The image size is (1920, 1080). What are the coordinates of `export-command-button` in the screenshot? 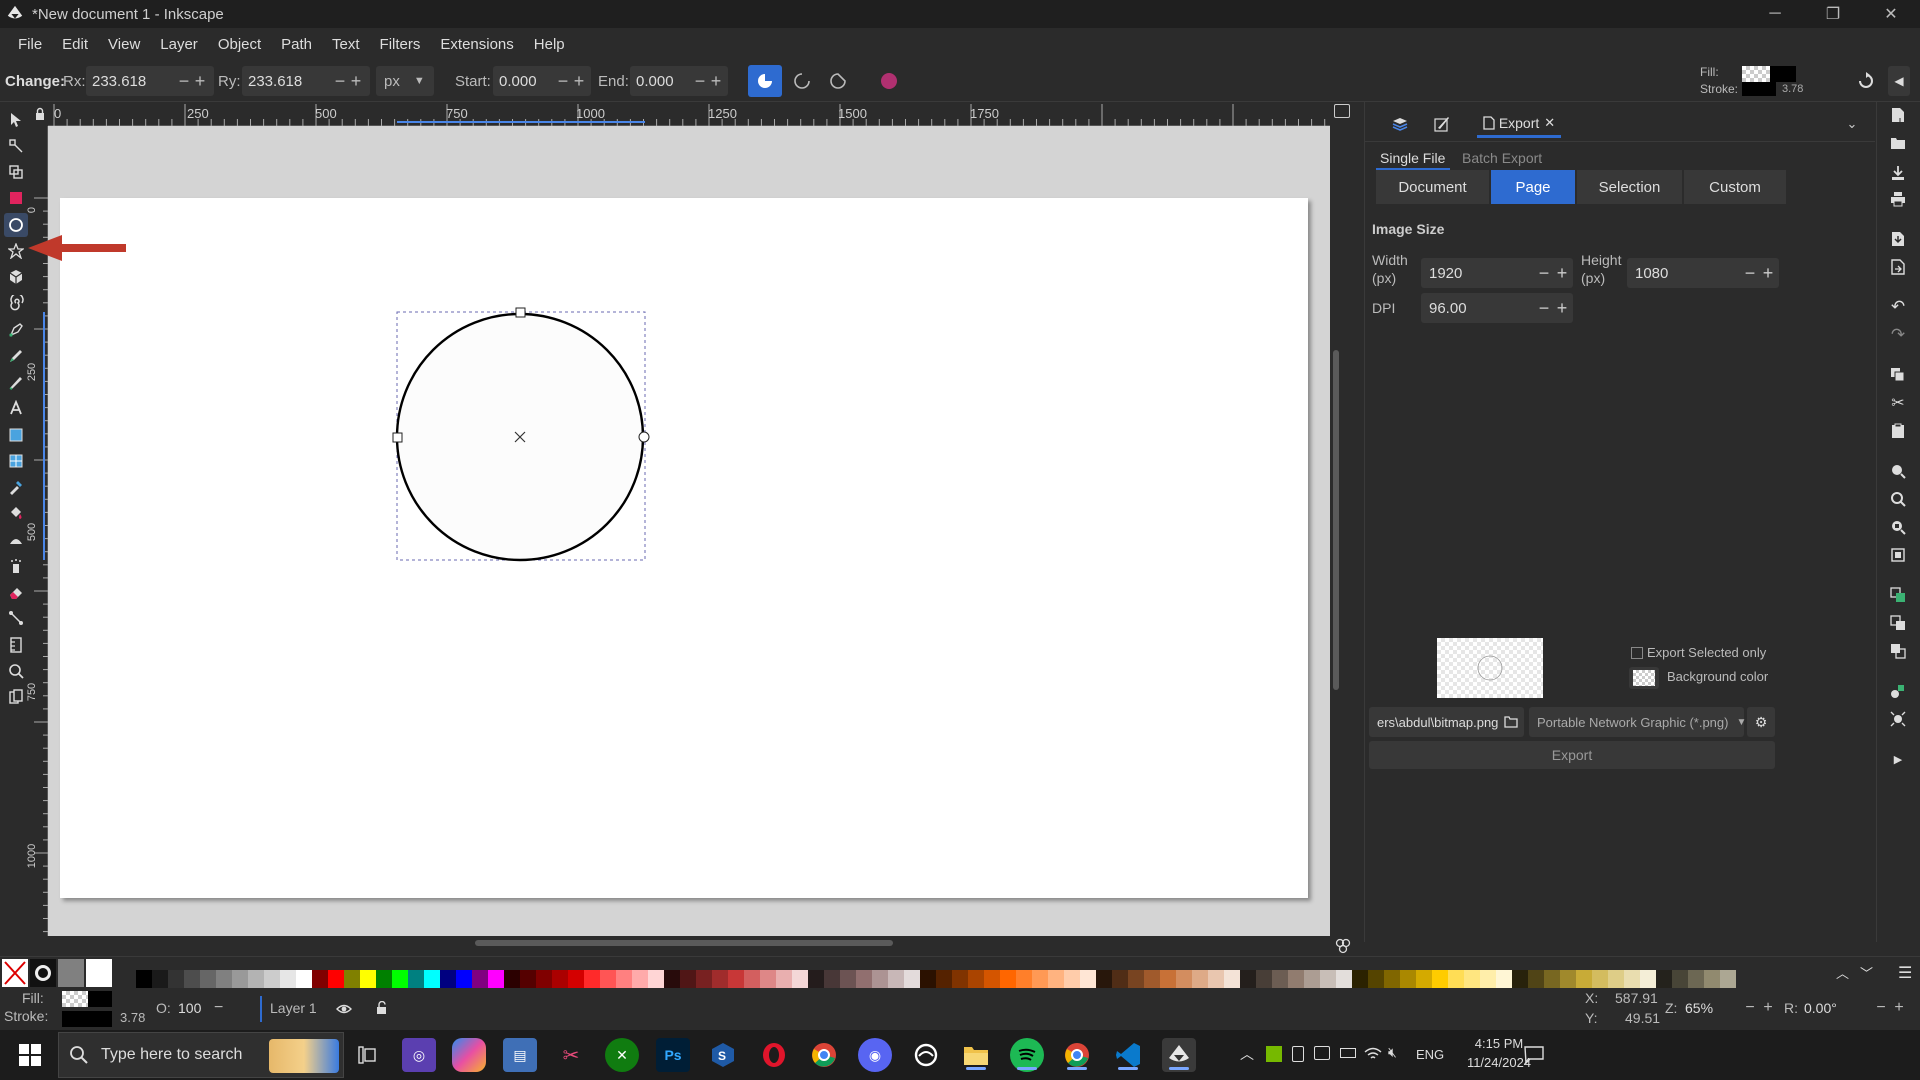 It's located at (1898, 267).